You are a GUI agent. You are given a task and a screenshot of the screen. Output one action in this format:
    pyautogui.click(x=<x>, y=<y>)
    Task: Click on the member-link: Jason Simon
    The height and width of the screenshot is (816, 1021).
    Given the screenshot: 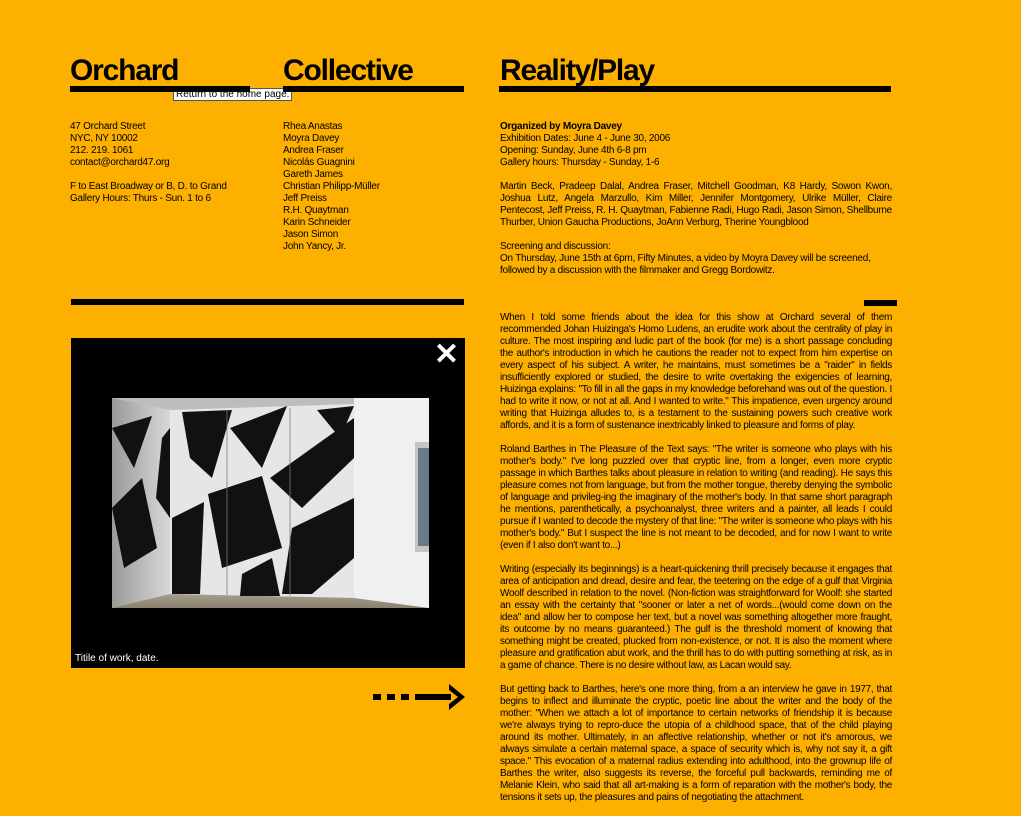 What is the action you would take?
    pyautogui.click(x=373, y=235)
    